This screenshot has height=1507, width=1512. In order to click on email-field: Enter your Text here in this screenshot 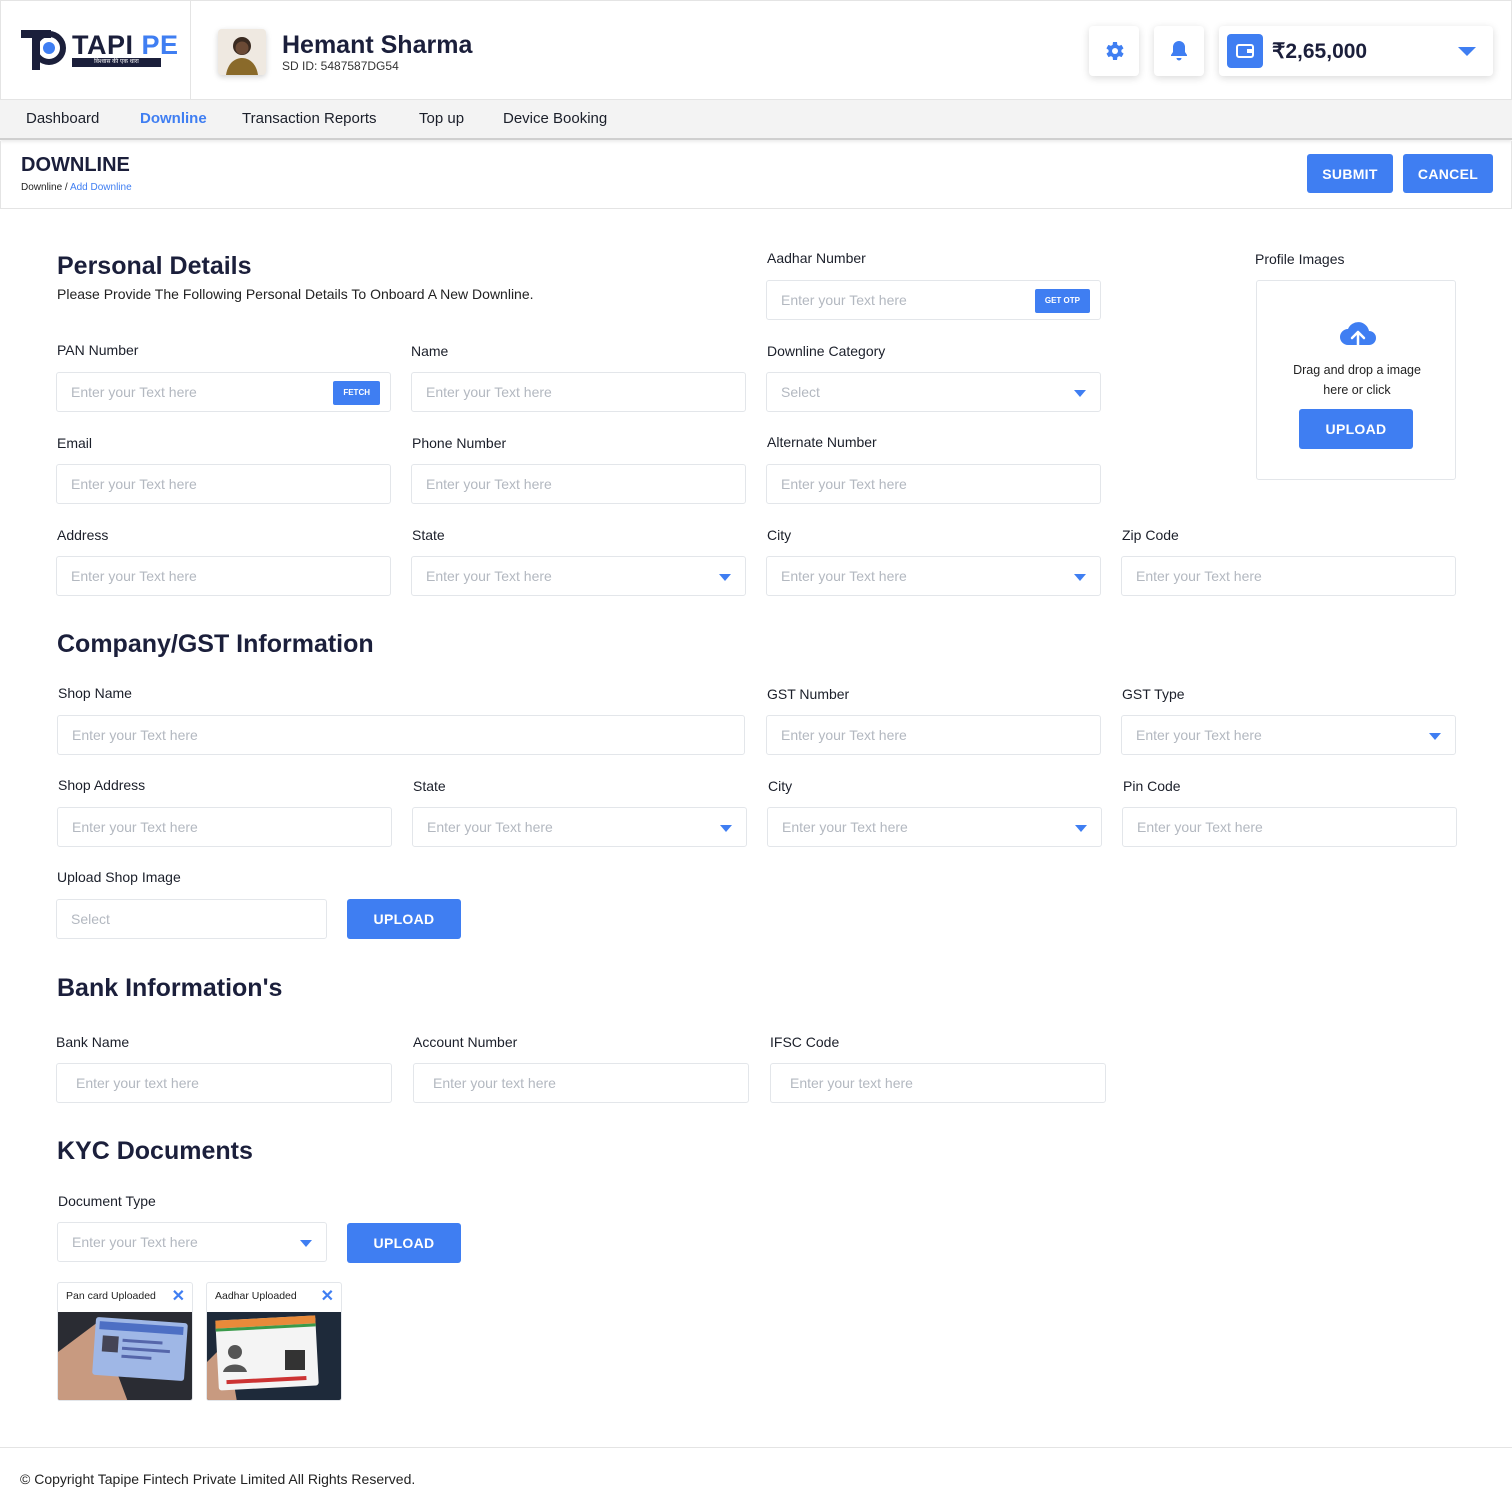, I will do `click(223, 484)`.